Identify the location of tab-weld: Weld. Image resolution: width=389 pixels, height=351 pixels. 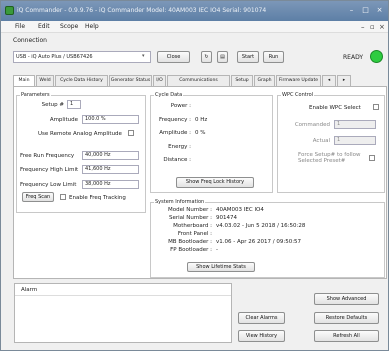
(45, 80).